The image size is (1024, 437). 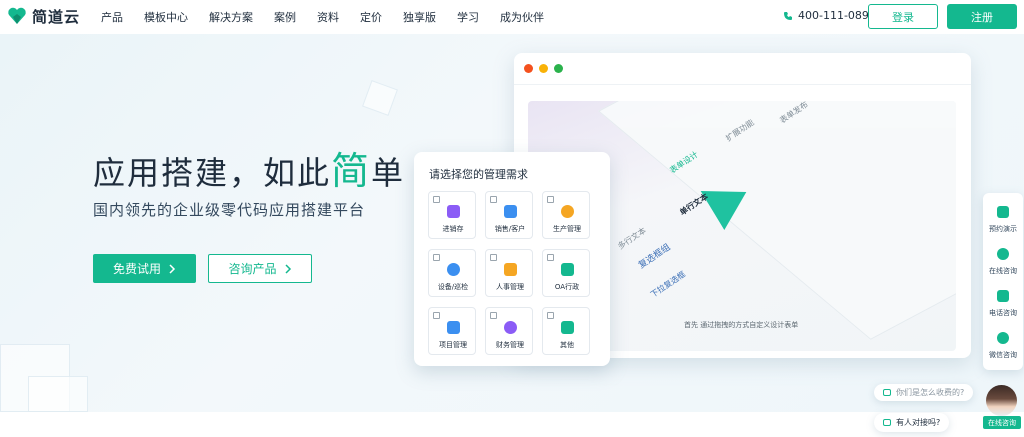 What do you see at coordinates (558, 68) in the screenshot?
I see `window-dot-green` at bounding box center [558, 68].